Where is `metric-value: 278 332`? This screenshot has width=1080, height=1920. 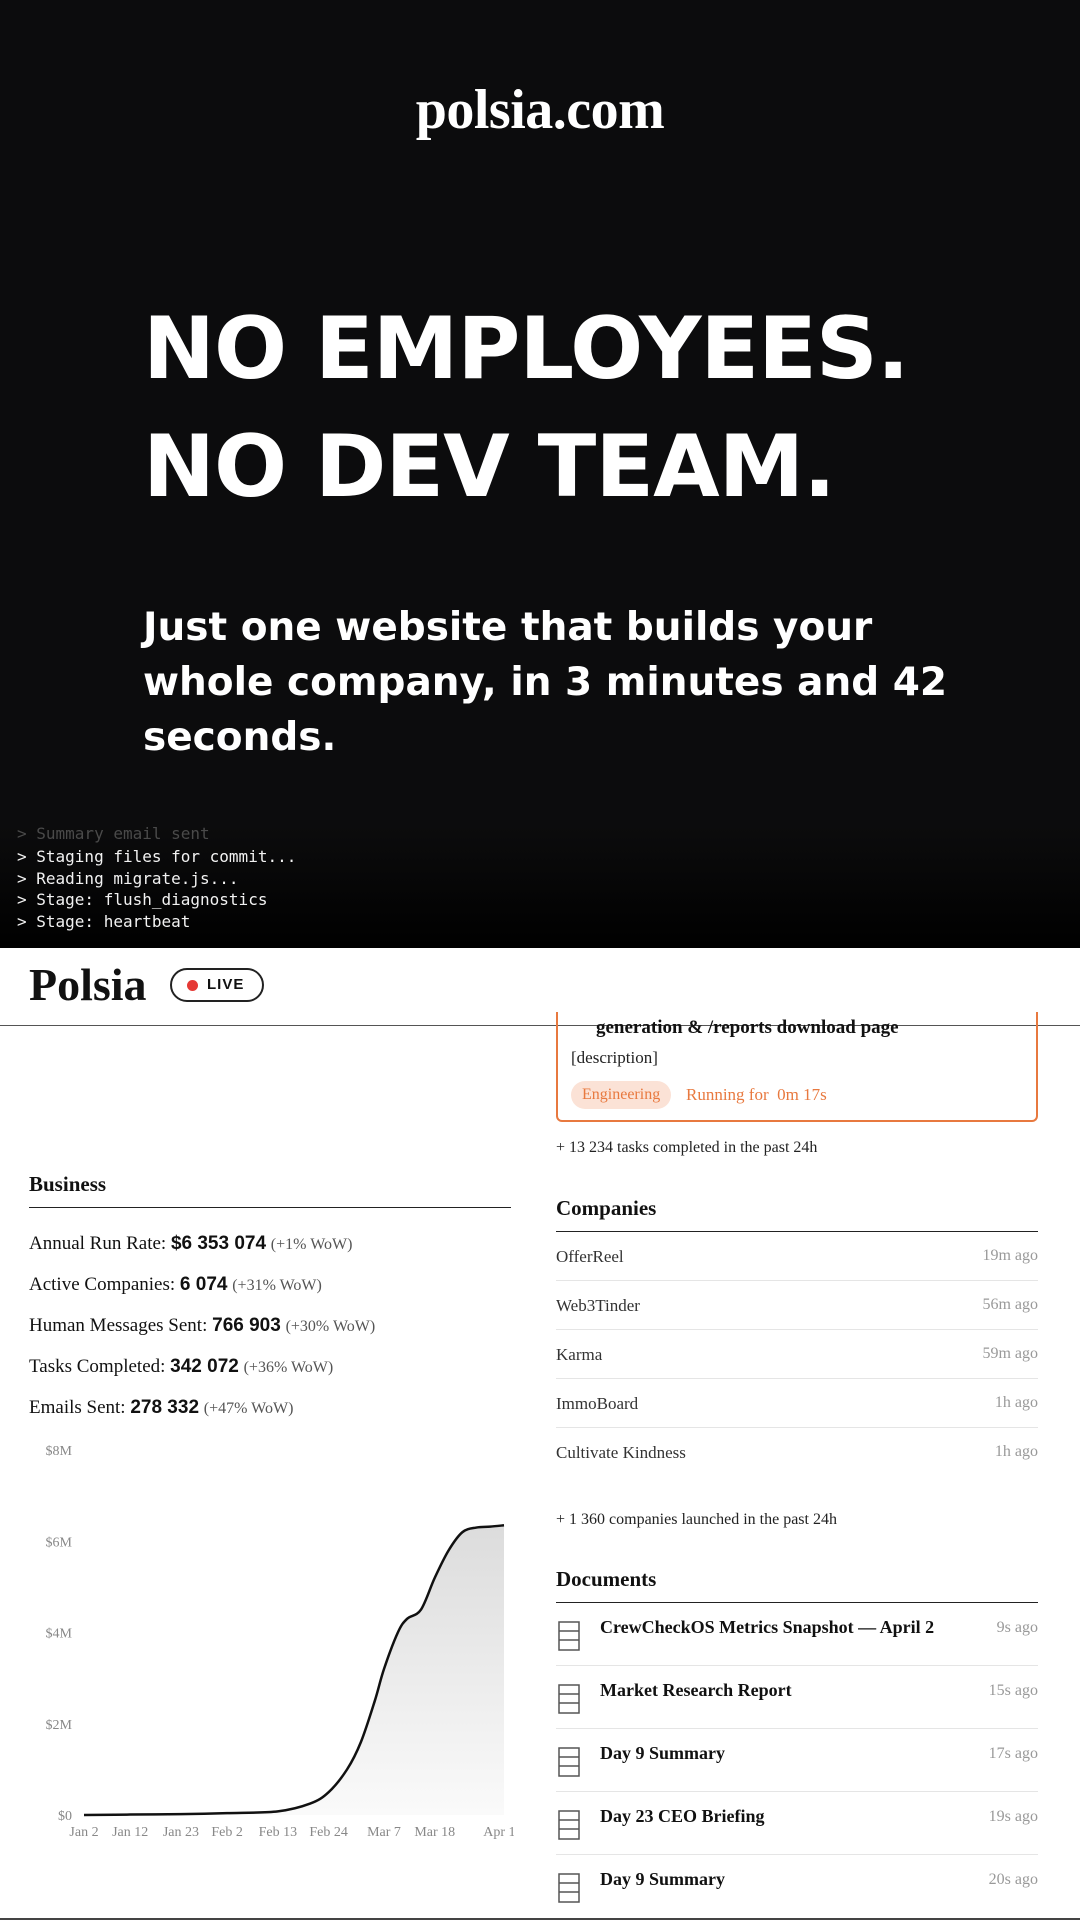
metric-value: 278 332 is located at coordinates (165, 1407).